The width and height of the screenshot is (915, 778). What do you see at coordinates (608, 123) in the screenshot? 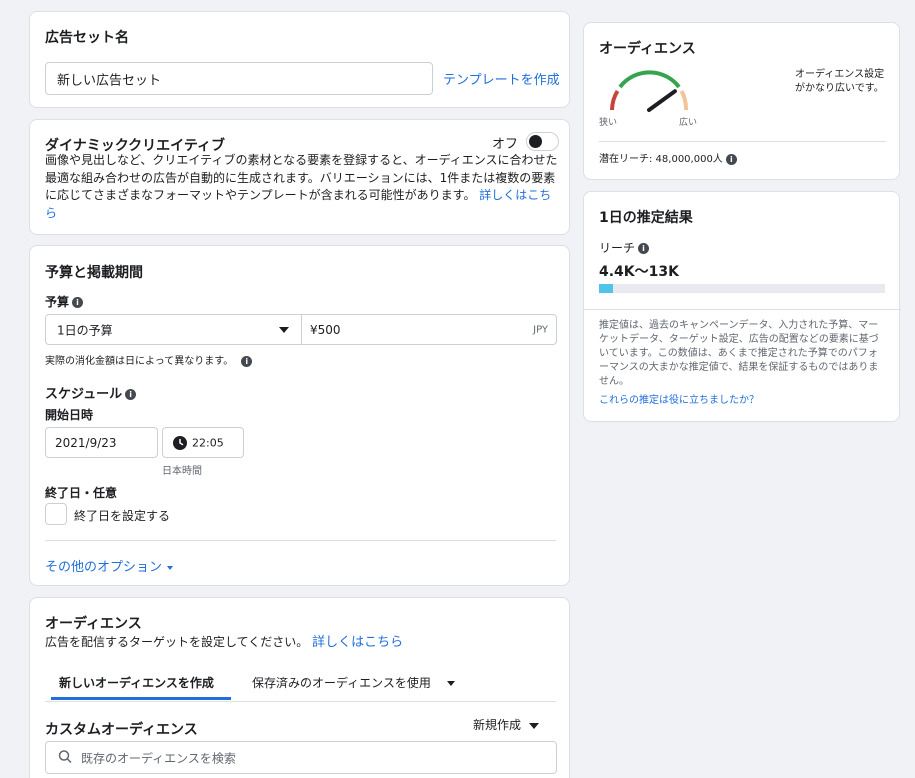
I see `gauge-narrow-label: 狭い` at bounding box center [608, 123].